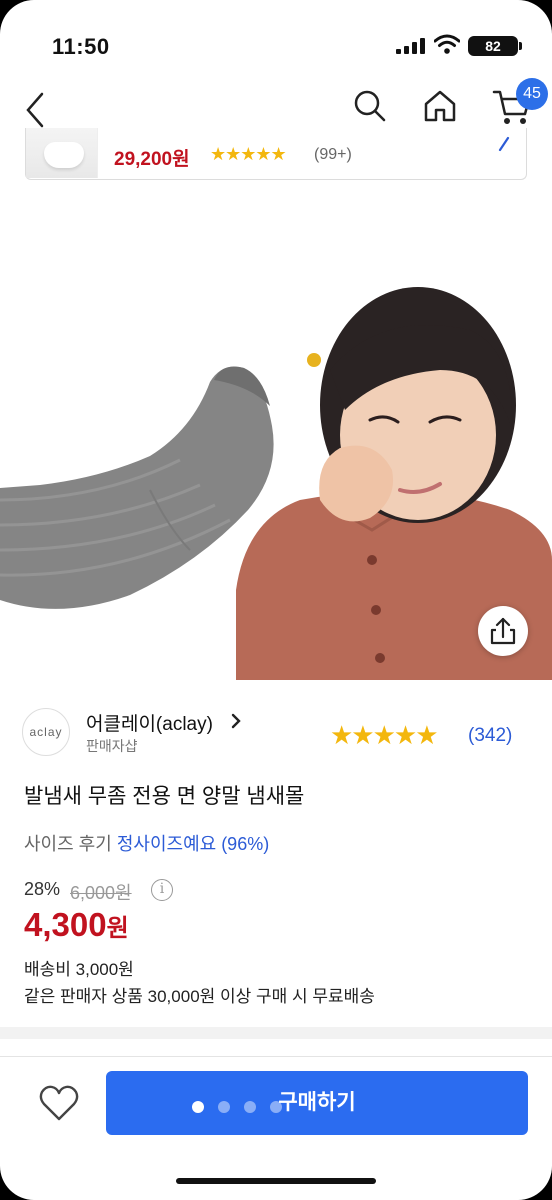  Describe the element at coordinates (440, 106) in the screenshot. I see `home-icon` at that location.